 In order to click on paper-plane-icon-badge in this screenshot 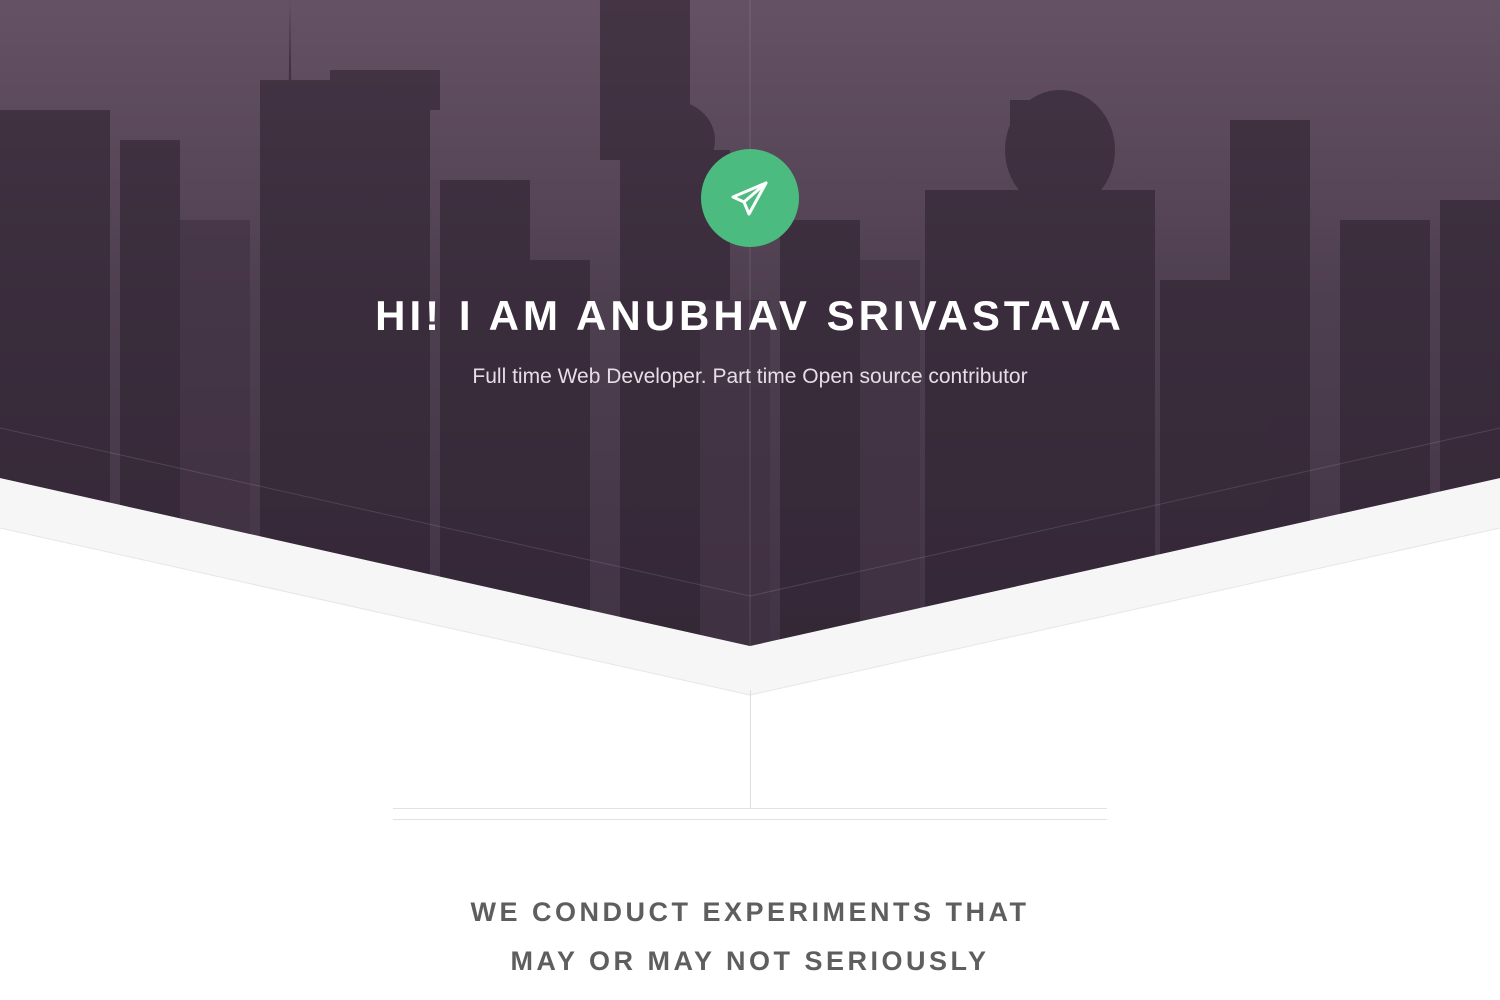, I will do `click(750, 198)`.